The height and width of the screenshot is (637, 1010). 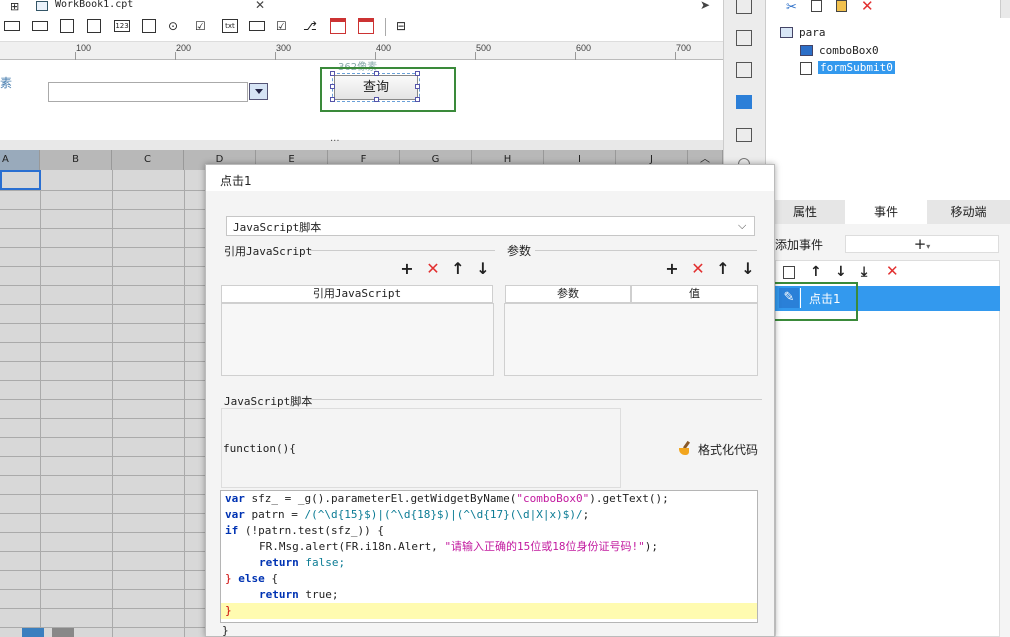 What do you see at coordinates (816, 6) in the screenshot?
I see `copy-icon` at bounding box center [816, 6].